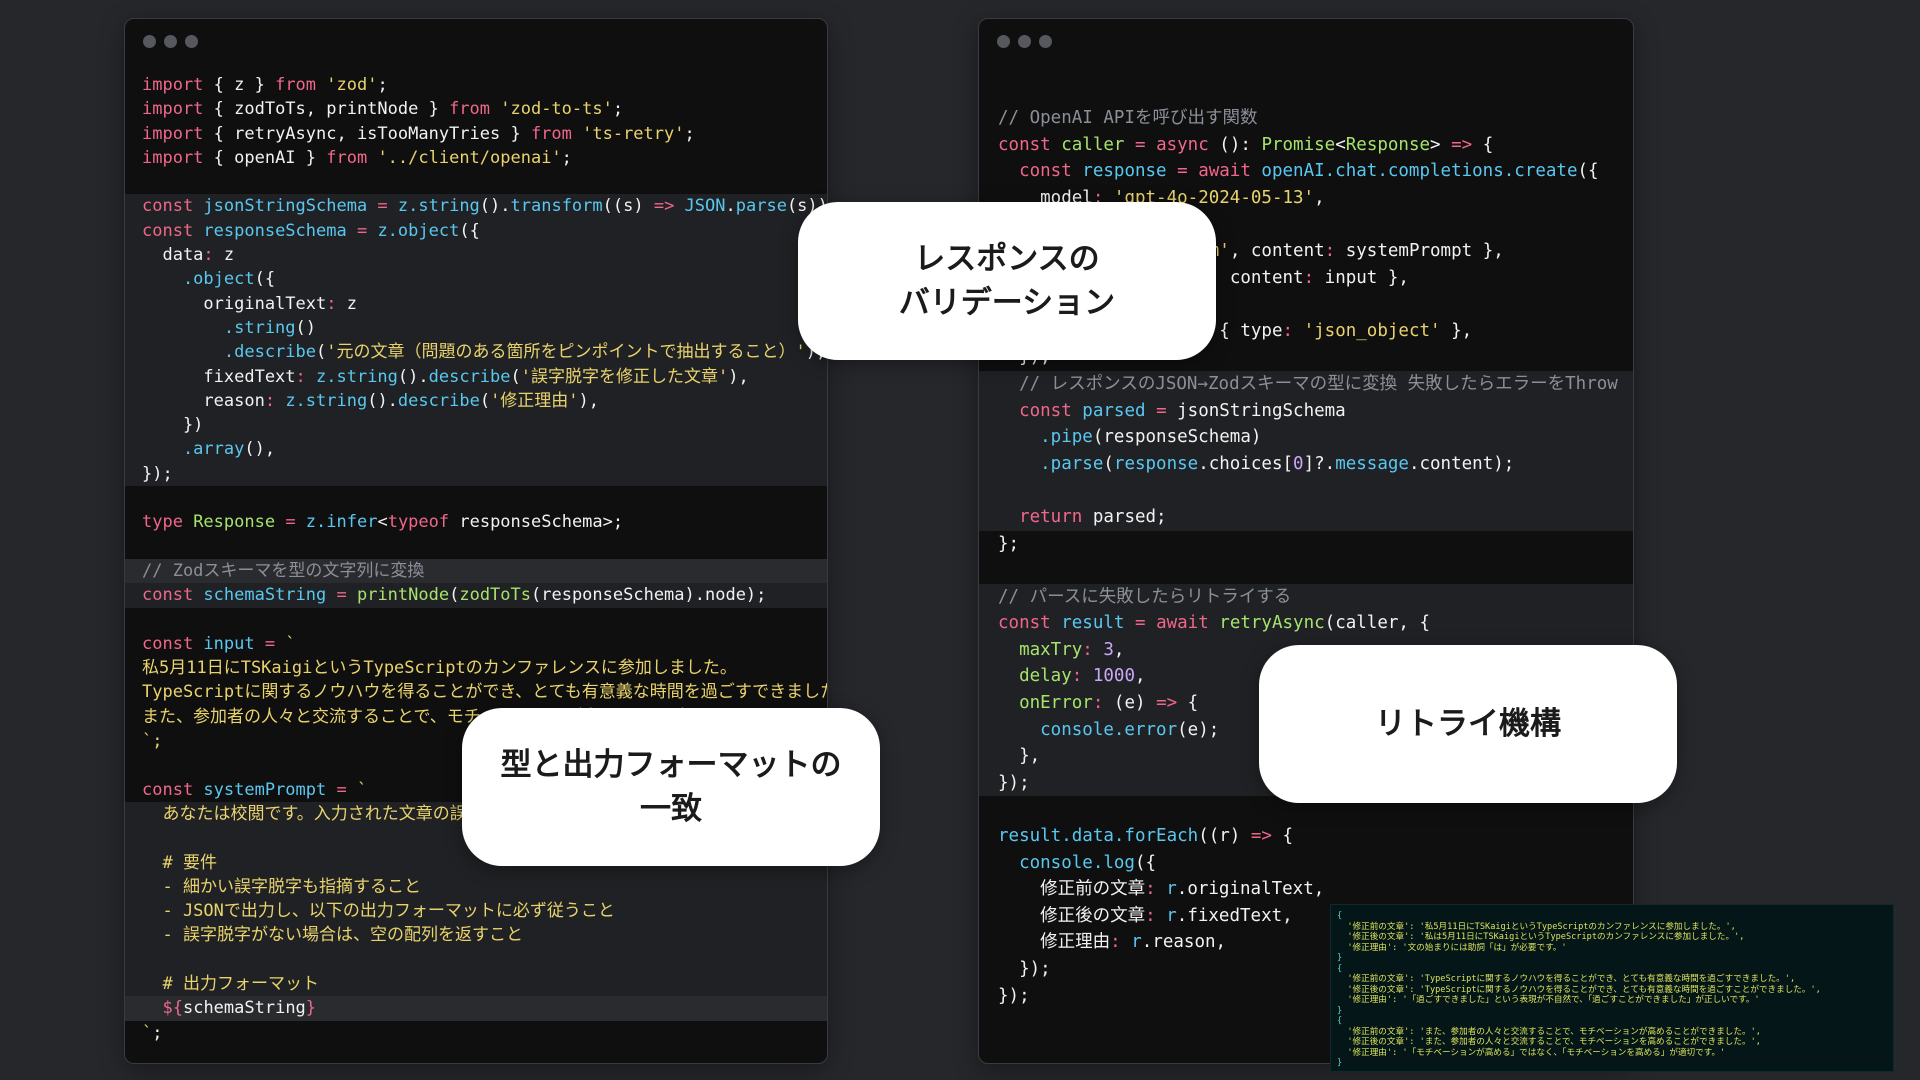  Describe the element at coordinates (649, 595) in the screenshot. I see `code-token: (responseSchema).node);` at that location.